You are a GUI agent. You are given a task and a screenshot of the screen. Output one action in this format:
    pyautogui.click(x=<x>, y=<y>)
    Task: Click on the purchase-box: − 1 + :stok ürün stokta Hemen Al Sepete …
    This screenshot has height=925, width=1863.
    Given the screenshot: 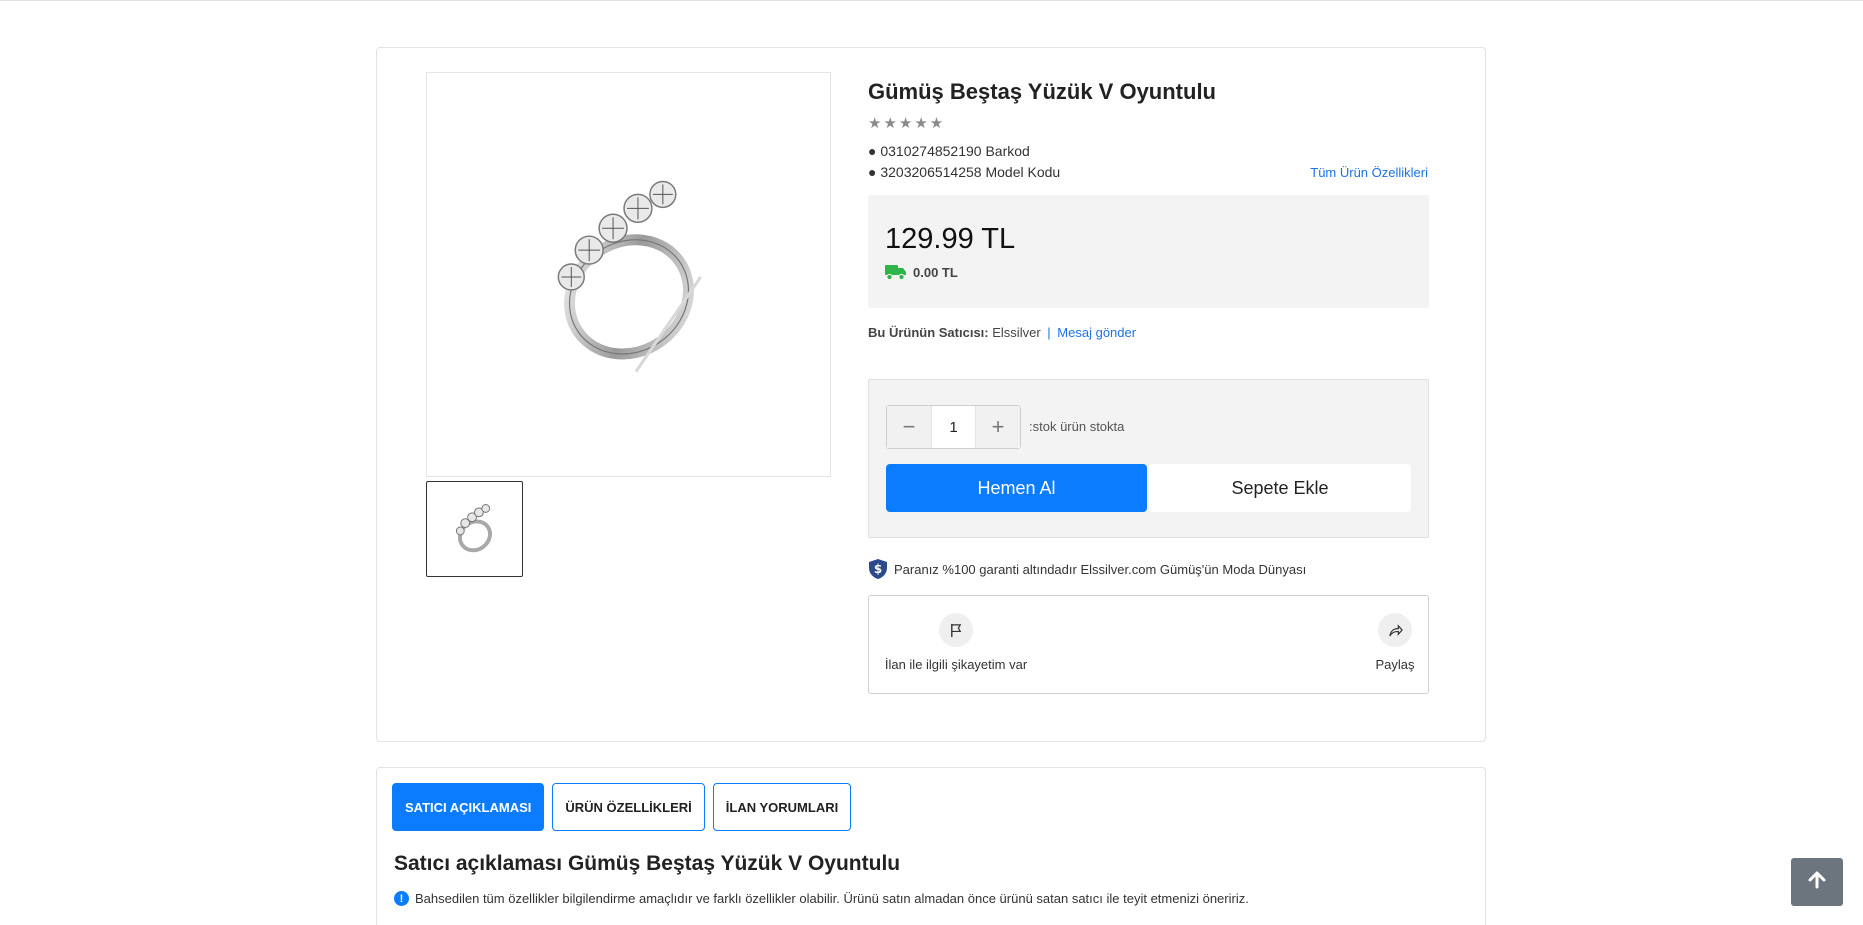 What is the action you would take?
    pyautogui.click(x=1148, y=458)
    